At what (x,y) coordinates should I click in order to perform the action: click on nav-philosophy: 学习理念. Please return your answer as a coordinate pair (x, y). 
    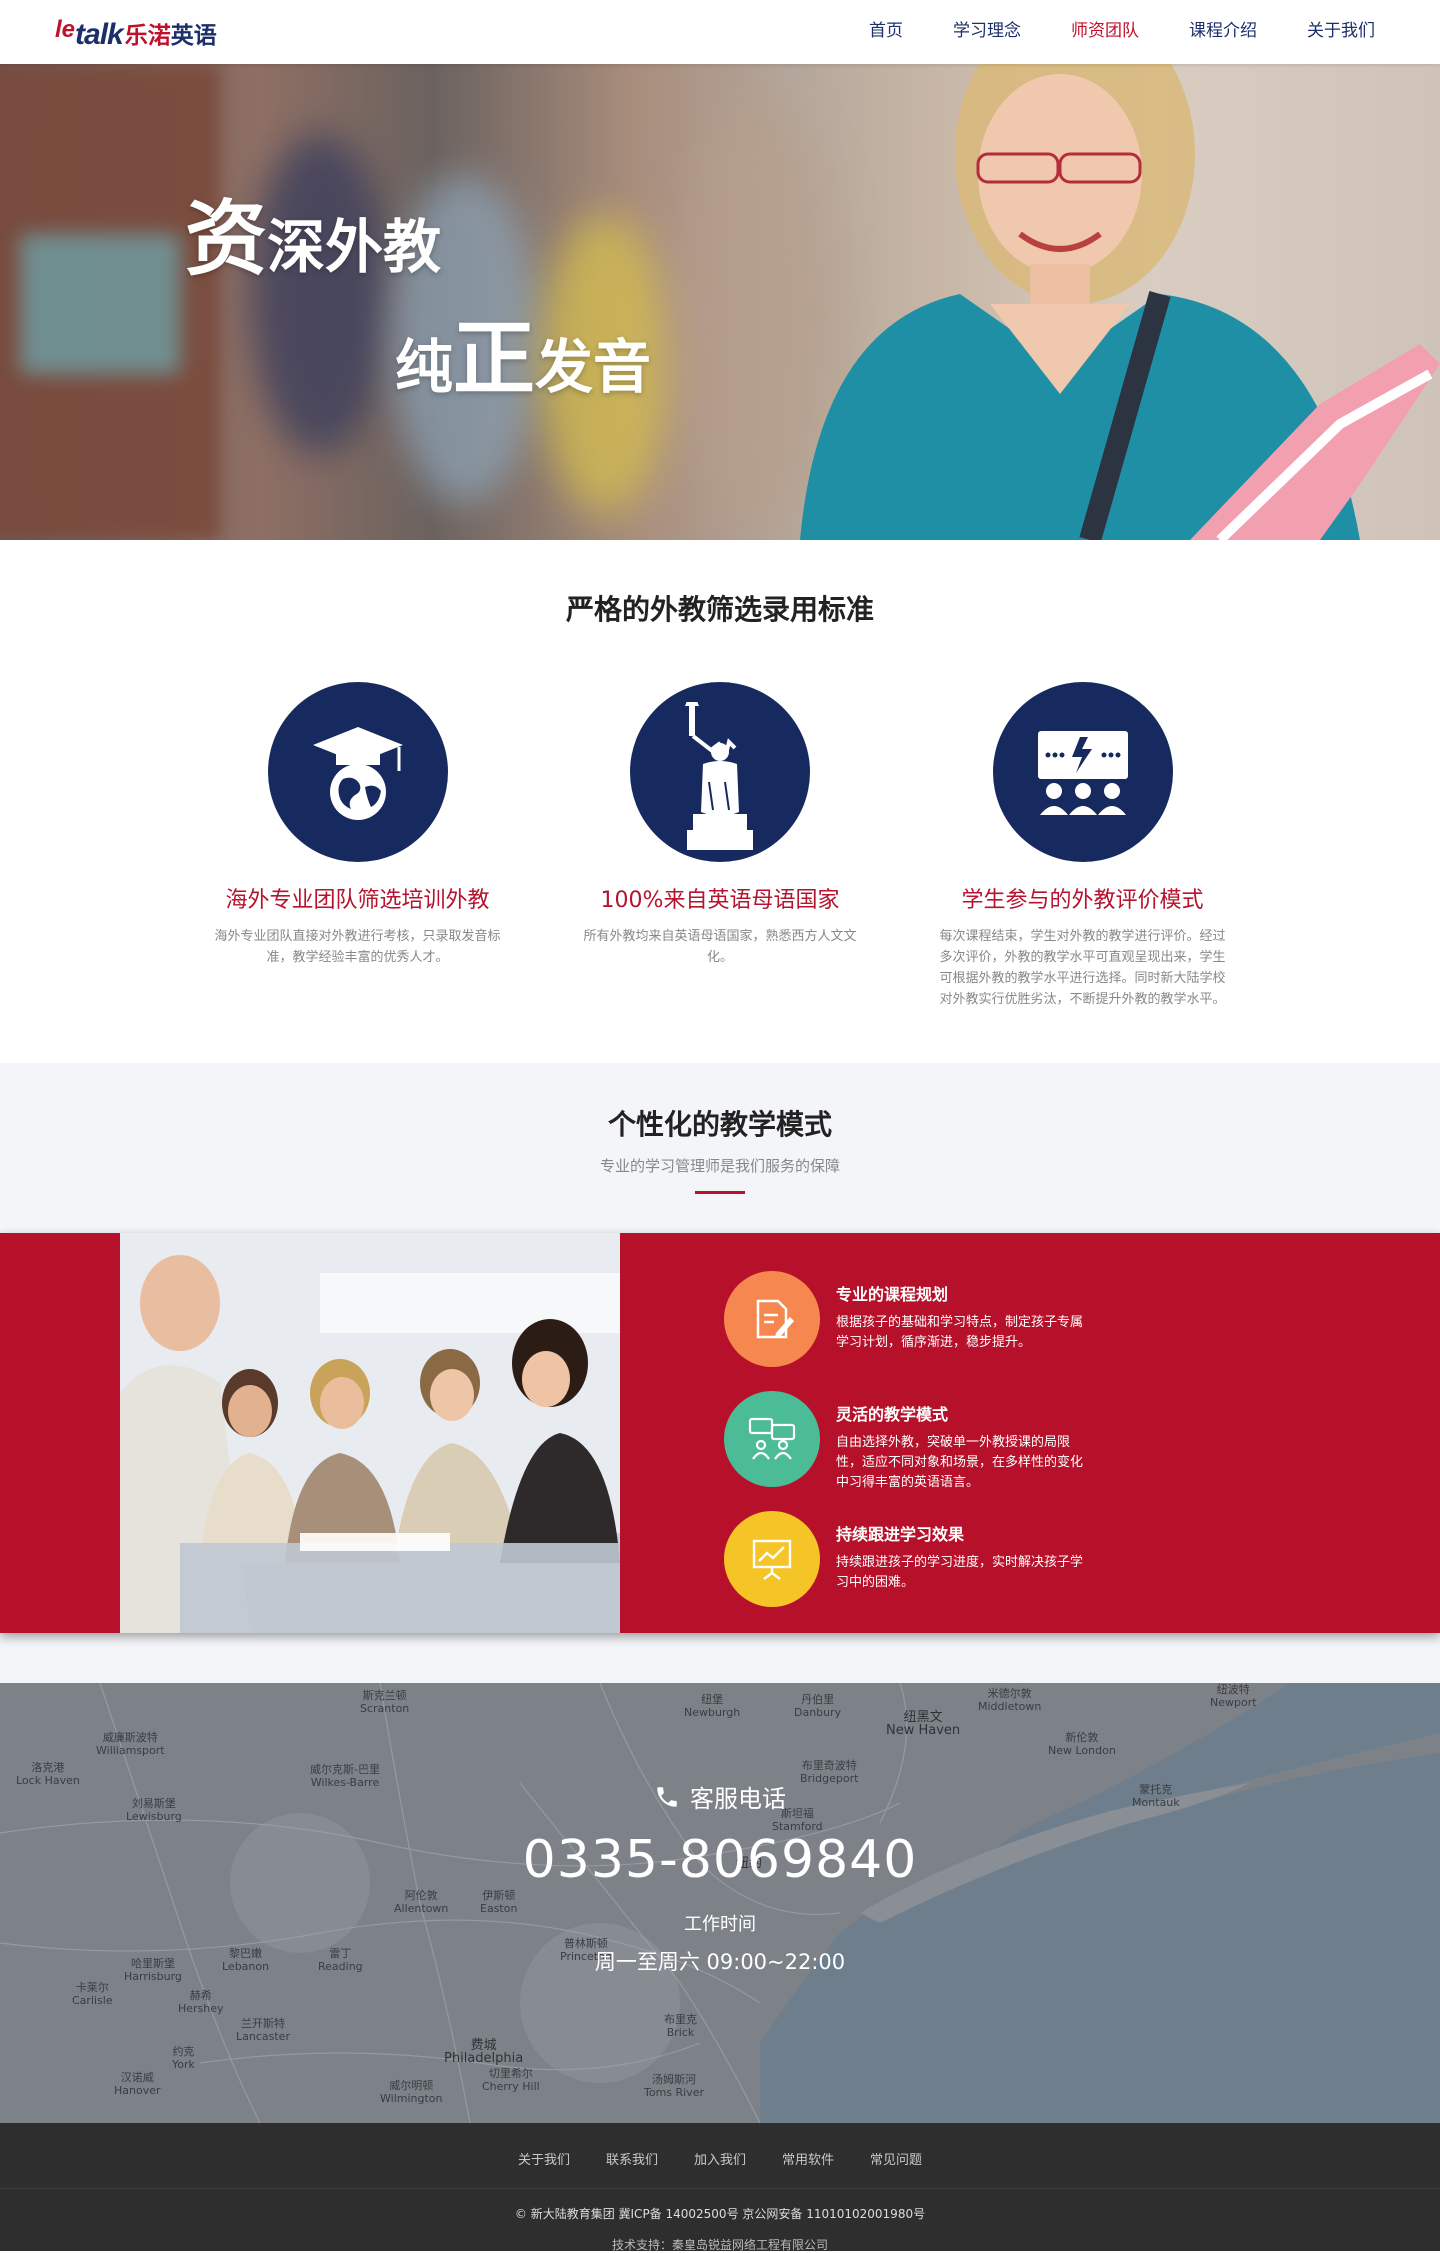
    Looking at the image, I should click on (987, 32).